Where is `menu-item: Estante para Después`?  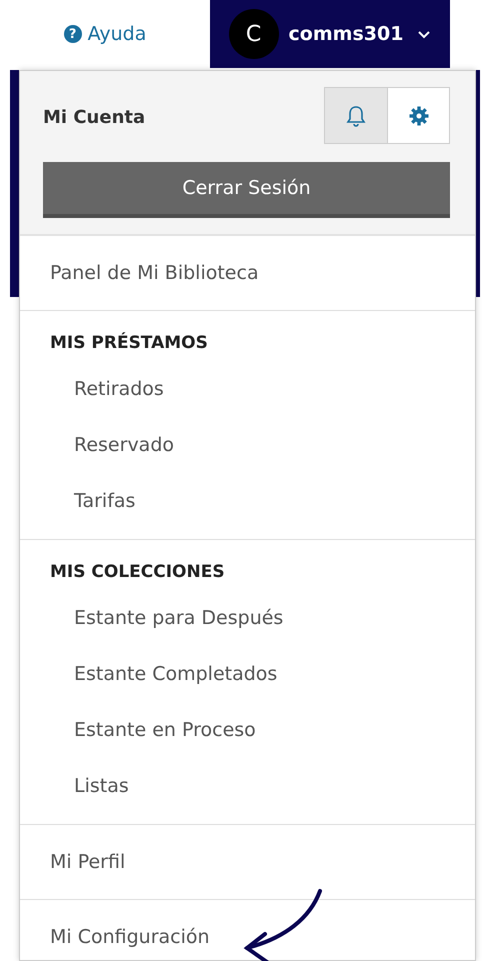
menu-item: Estante para Después is located at coordinates (247, 618).